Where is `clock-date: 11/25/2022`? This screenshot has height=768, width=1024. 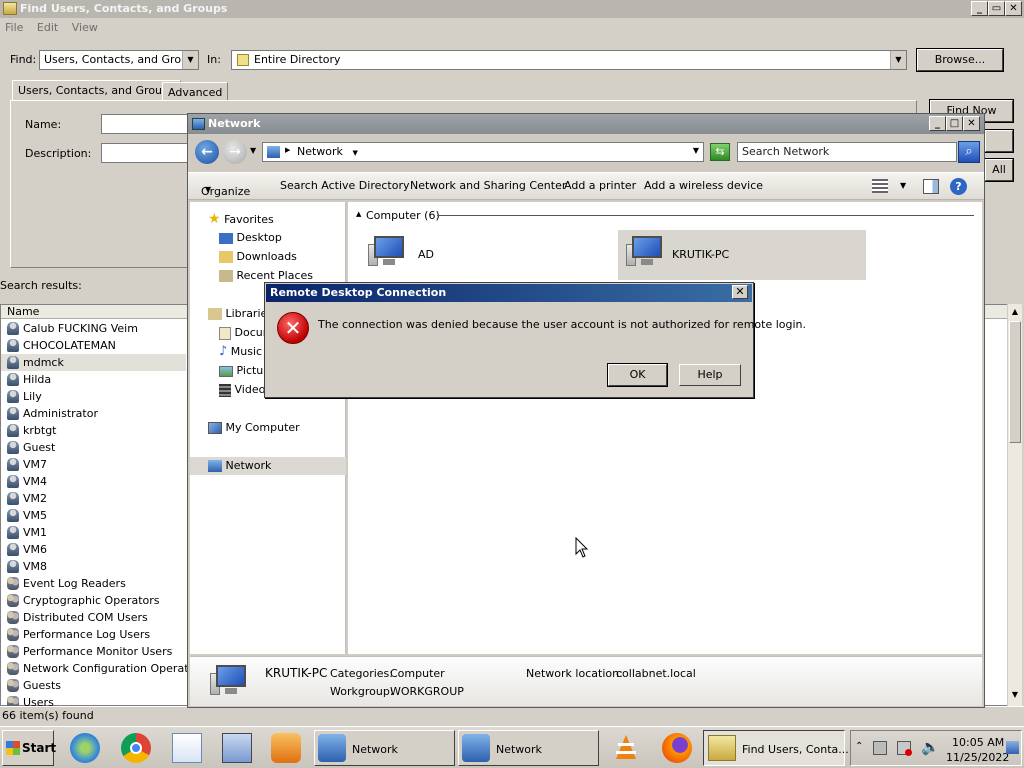
clock-date: 11/25/2022 is located at coordinates (977, 757).